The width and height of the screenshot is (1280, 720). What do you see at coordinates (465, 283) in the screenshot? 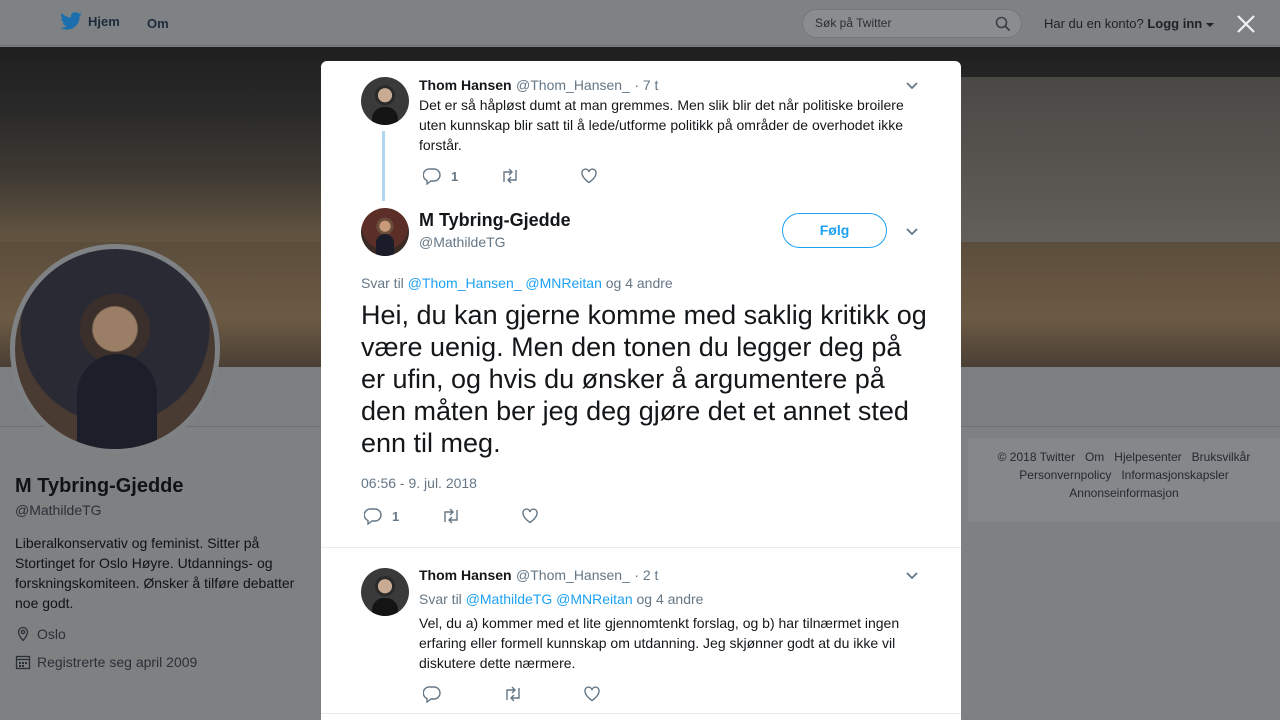
I see `mention-link: @Thom_Hansen_` at bounding box center [465, 283].